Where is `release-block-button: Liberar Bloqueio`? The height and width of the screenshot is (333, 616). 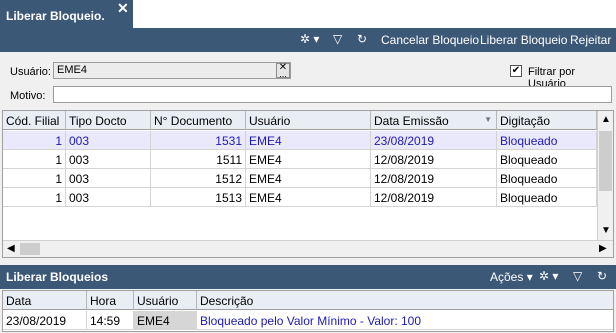 release-block-button: Liberar Bloqueio is located at coordinates (523, 40).